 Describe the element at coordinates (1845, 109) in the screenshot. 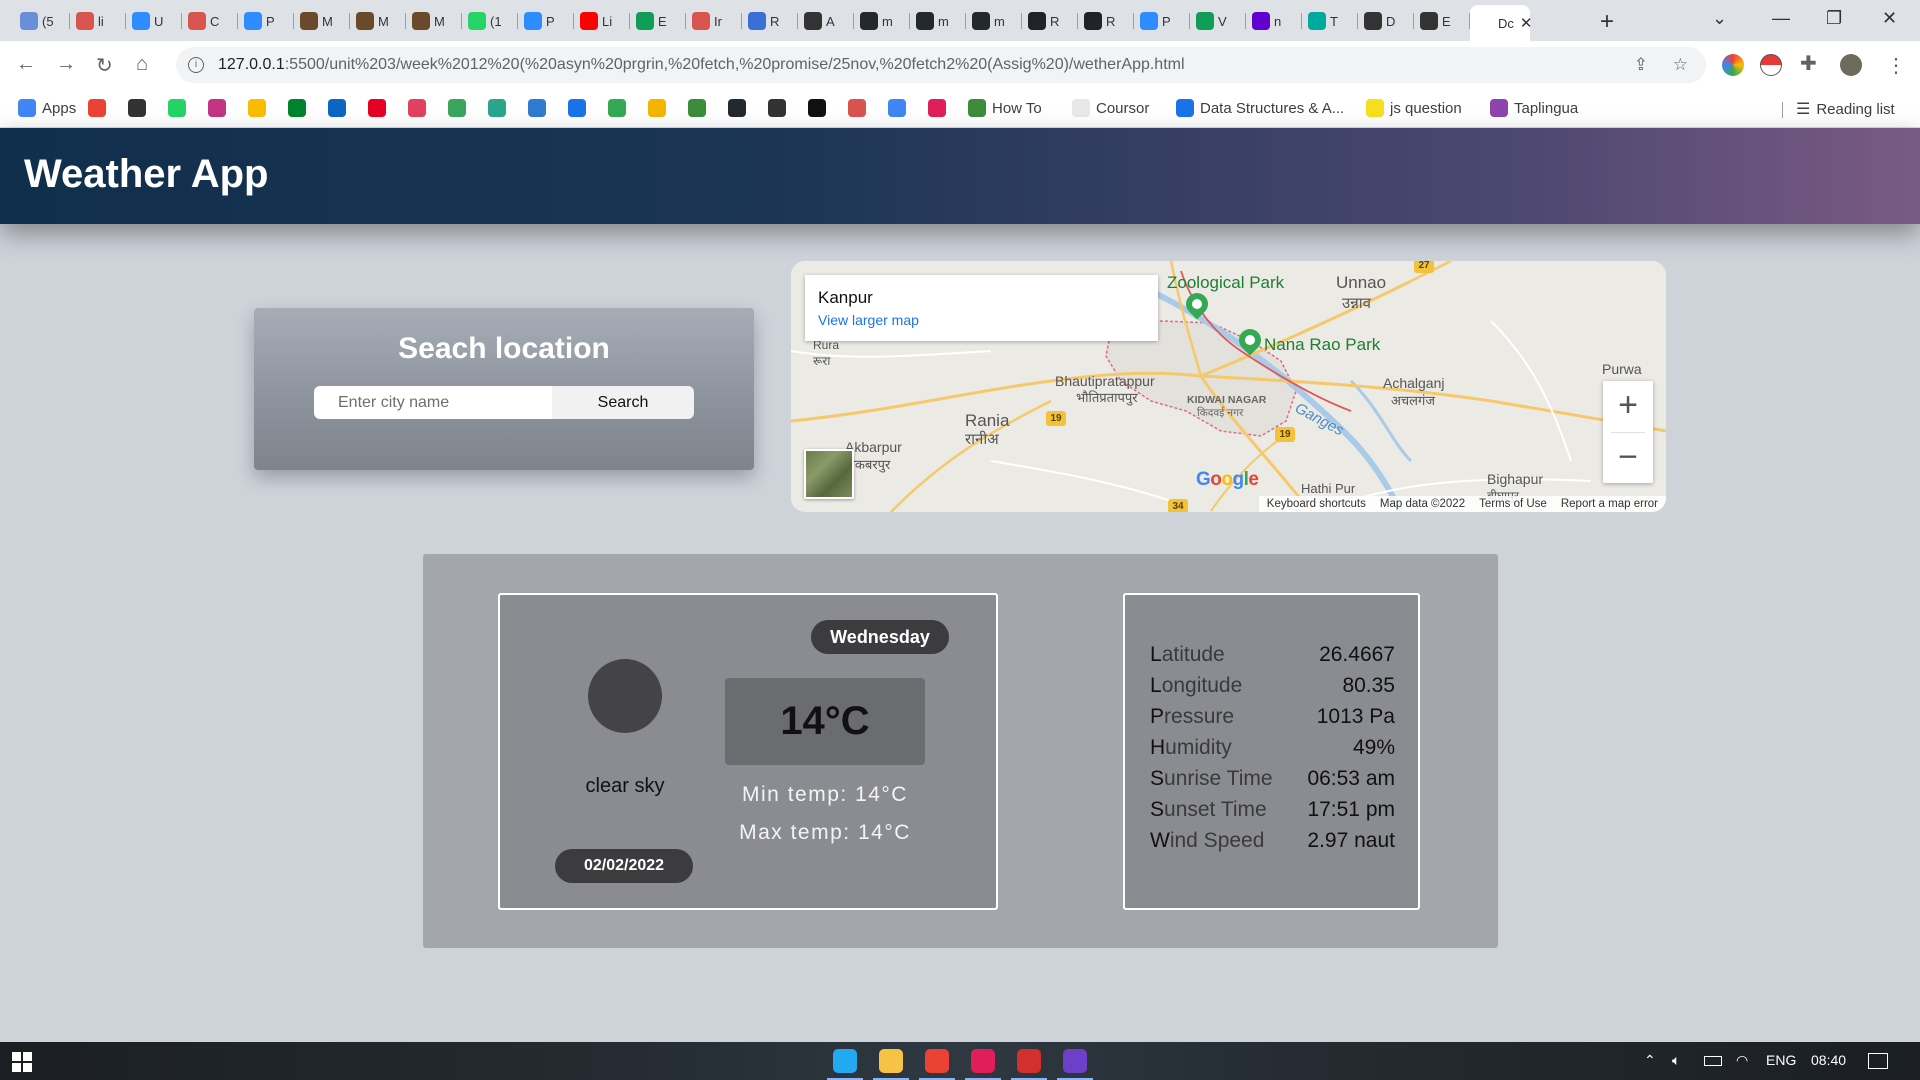

I see `reading-list-button: ☰ Reading list` at that location.